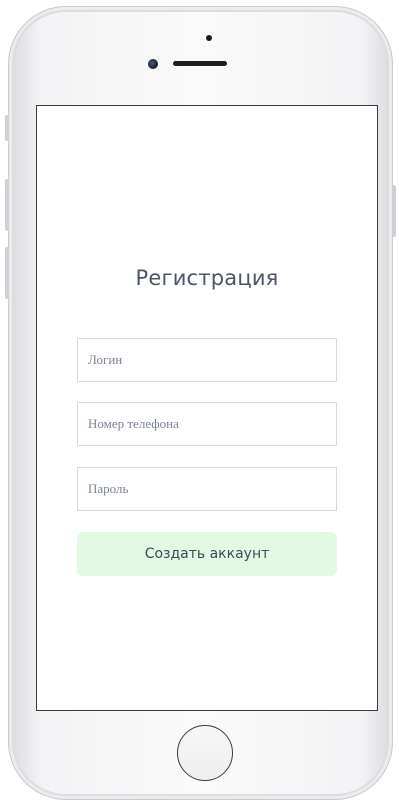 This screenshot has width=399, height=804. I want to click on front-camera, so click(153, 64).